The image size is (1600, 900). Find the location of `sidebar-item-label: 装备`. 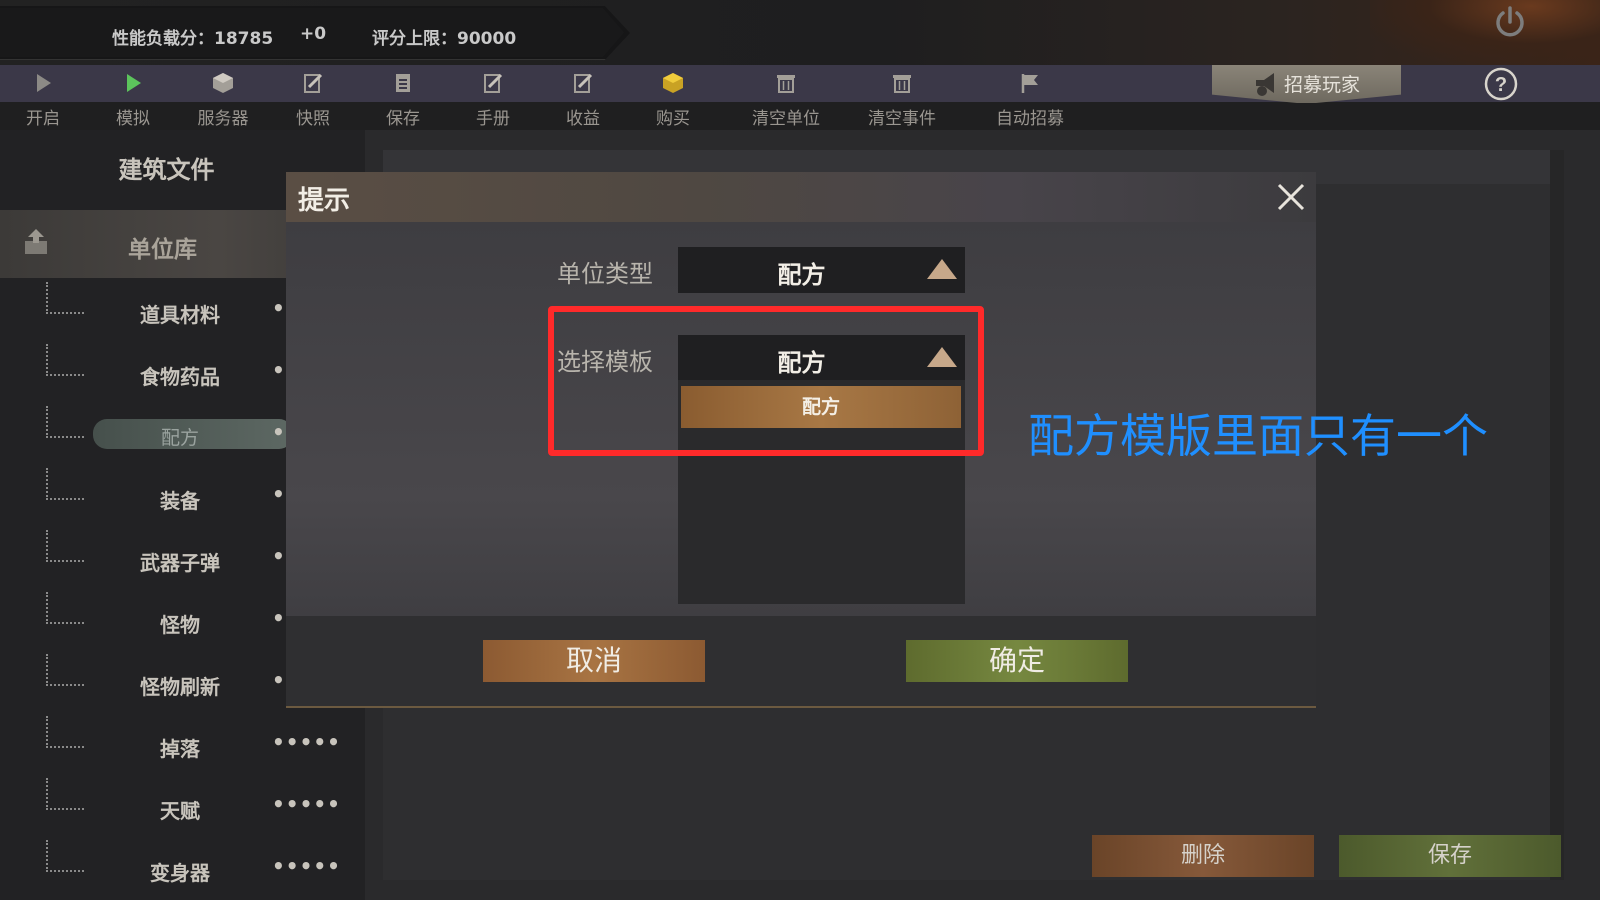

sidebar-item-label: 装备 is located at coordinates (180, 501).